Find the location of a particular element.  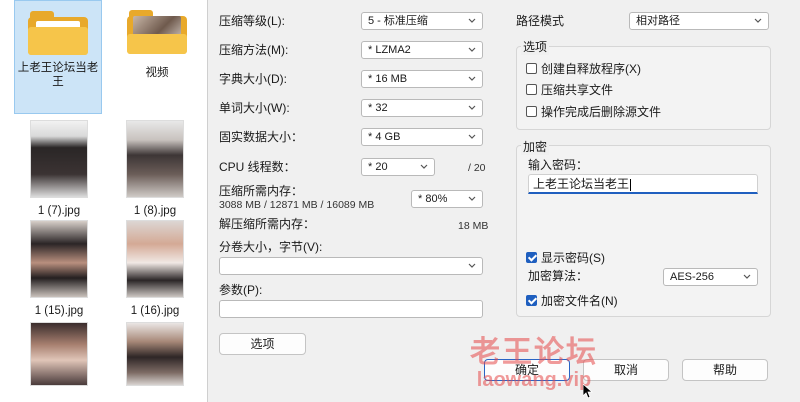

compression-level-select: 5 - 标准压缩 is located at coordinates (422, 21).